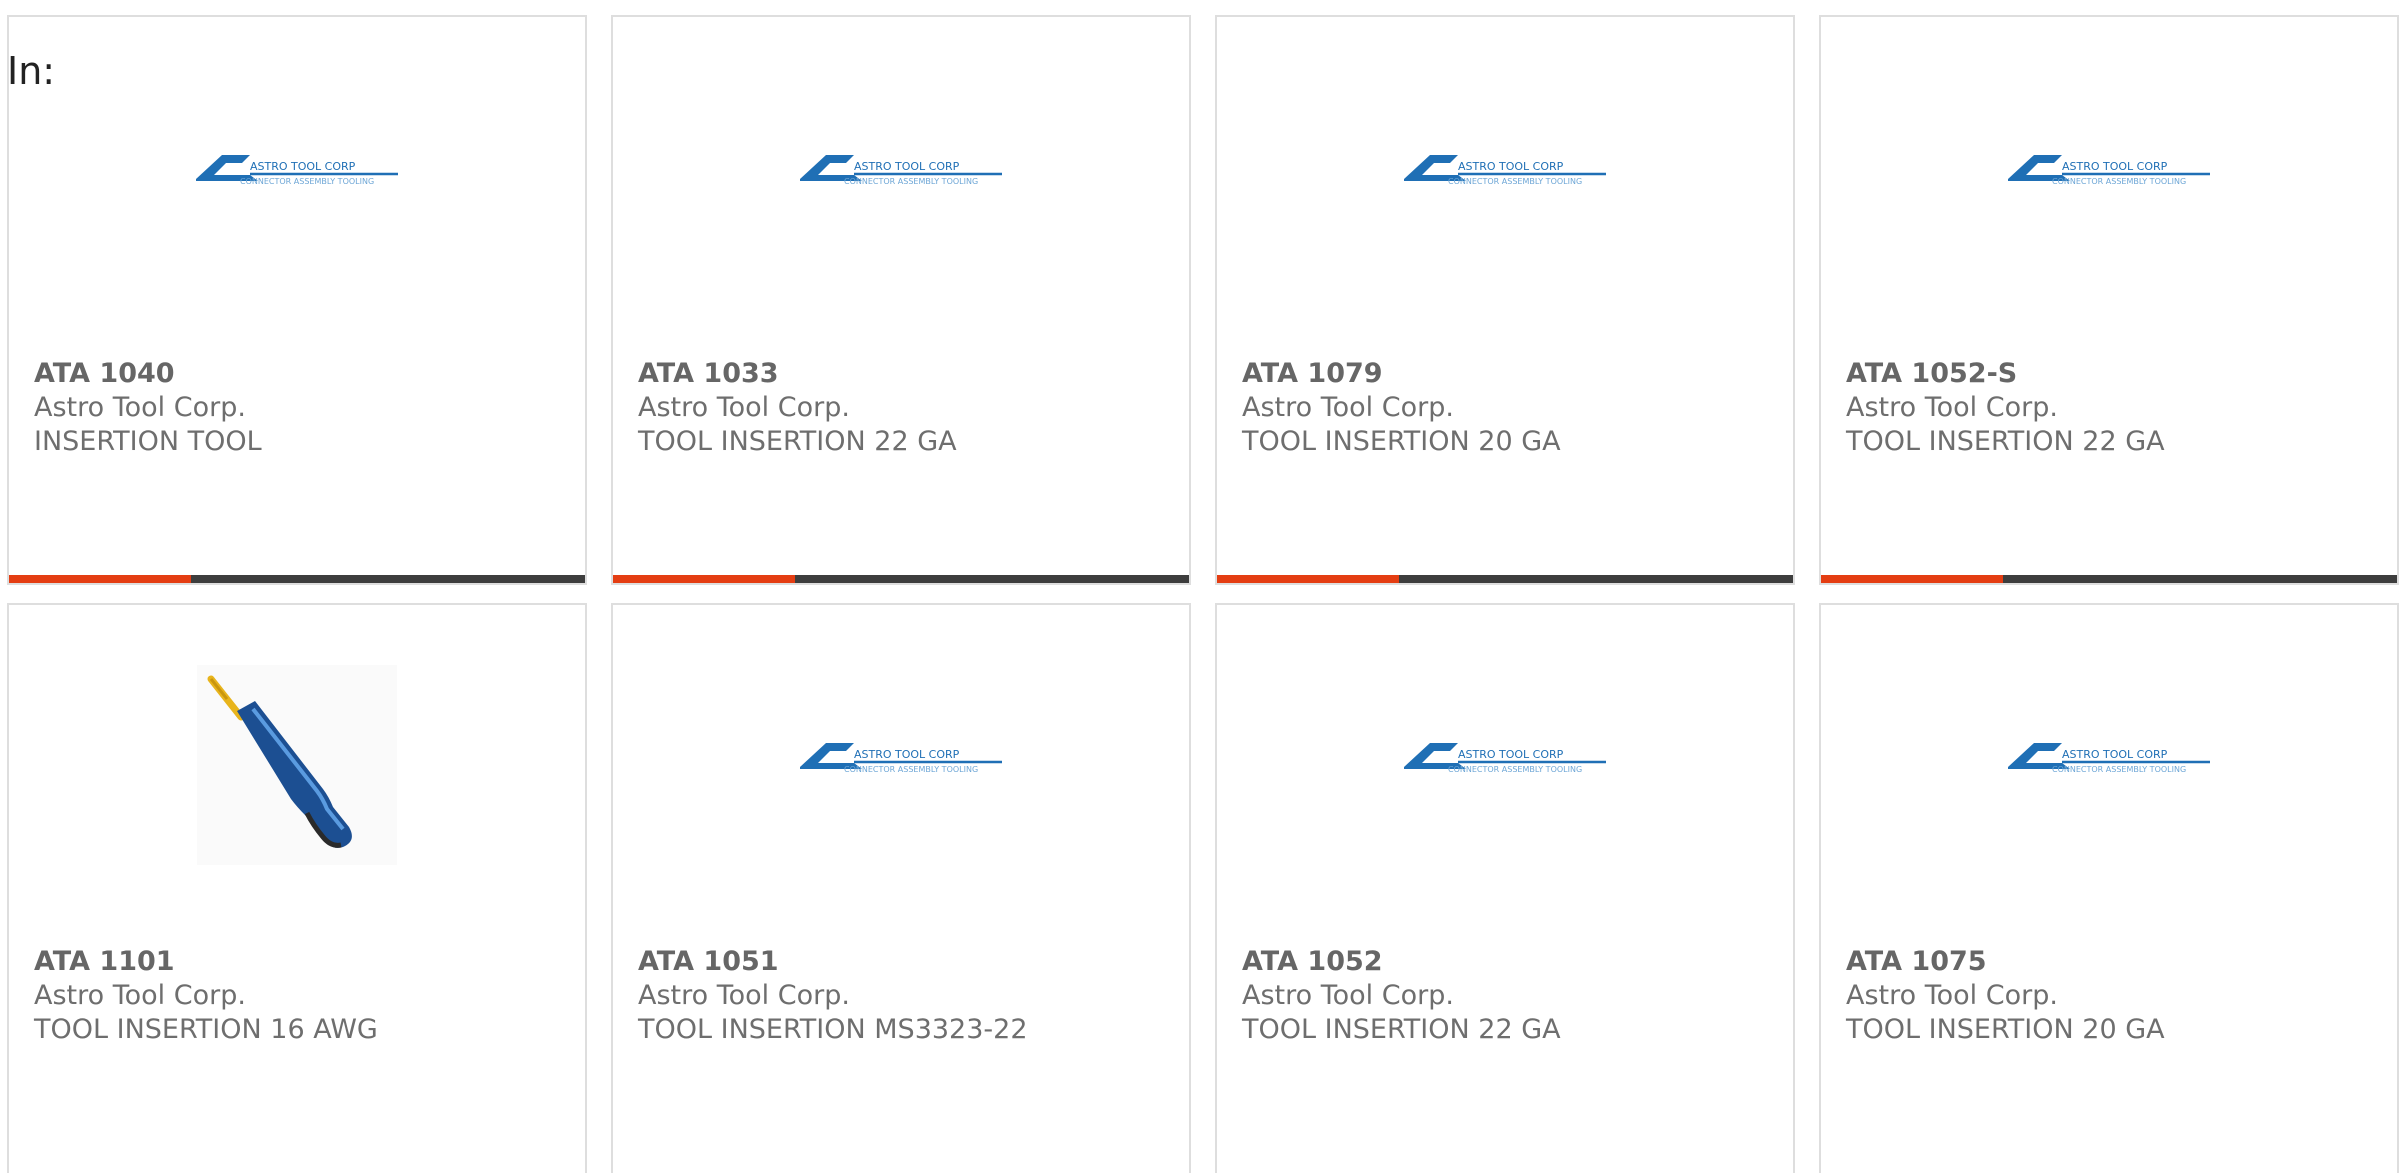 This screenshot has width=2400, height=1173. Describe the element at coordinates (2005, 962) in the screenshot. I see `part-number: ATA 1075` at that location.